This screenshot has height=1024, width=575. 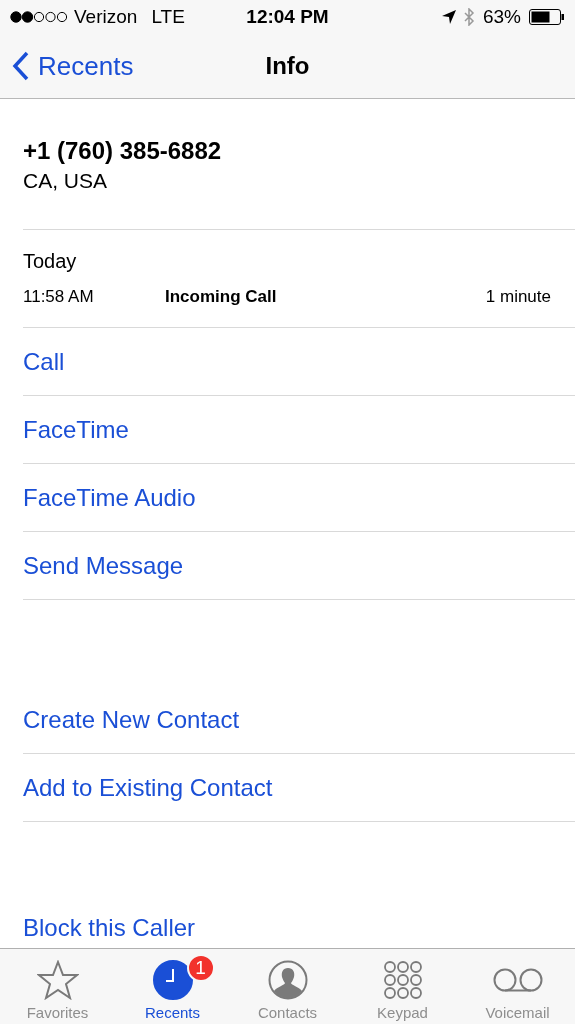 I want to click on call-duration: 1 minute, so click(x=518, y=297).